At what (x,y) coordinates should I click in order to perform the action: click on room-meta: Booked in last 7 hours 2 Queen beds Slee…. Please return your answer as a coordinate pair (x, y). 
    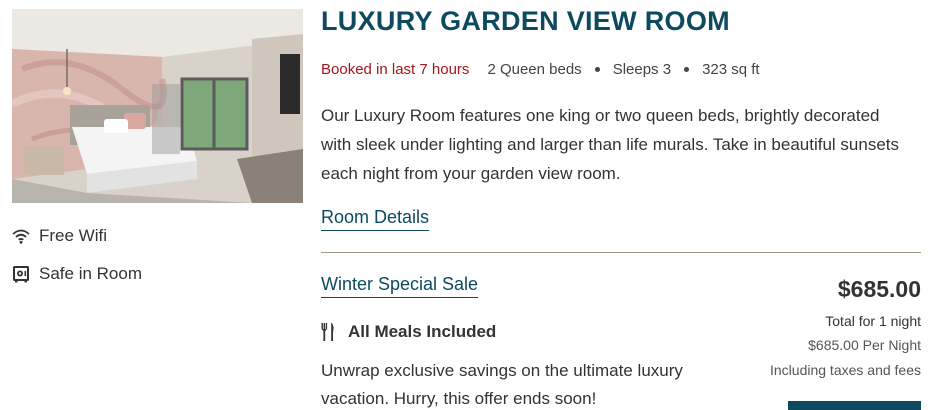
    Looking at the image, I should click on (540, 69).